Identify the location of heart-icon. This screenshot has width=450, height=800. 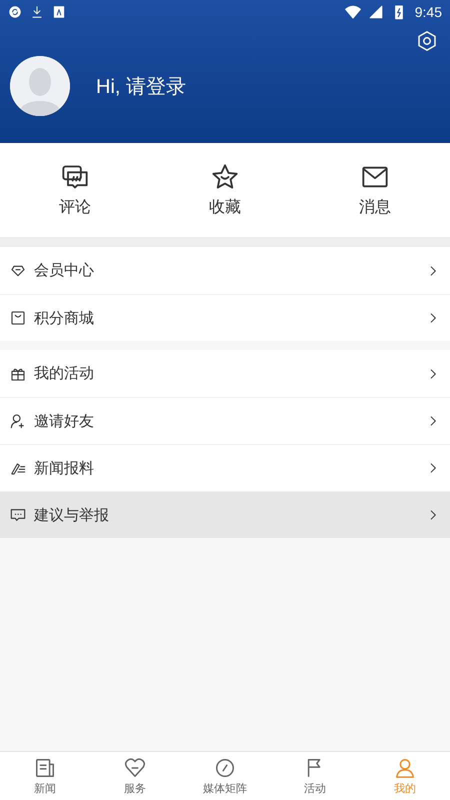
(135, 767).